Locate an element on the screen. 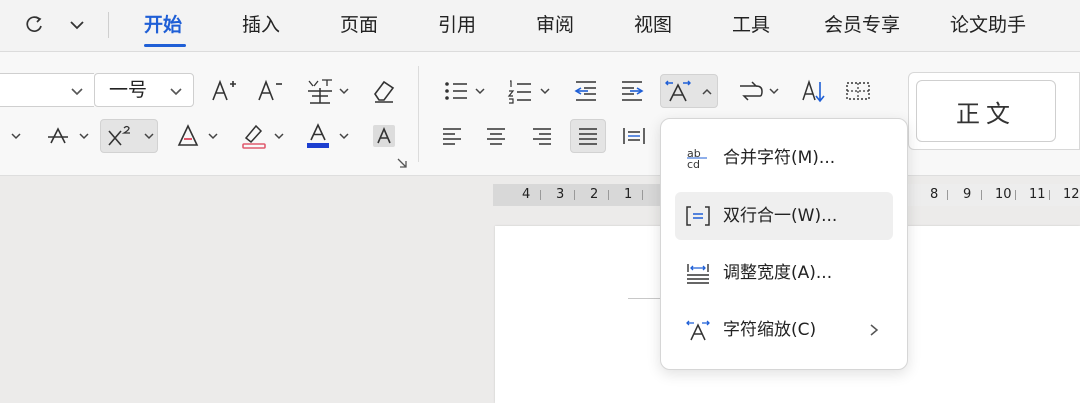  redo-icon is located at coordinates (35, 25).